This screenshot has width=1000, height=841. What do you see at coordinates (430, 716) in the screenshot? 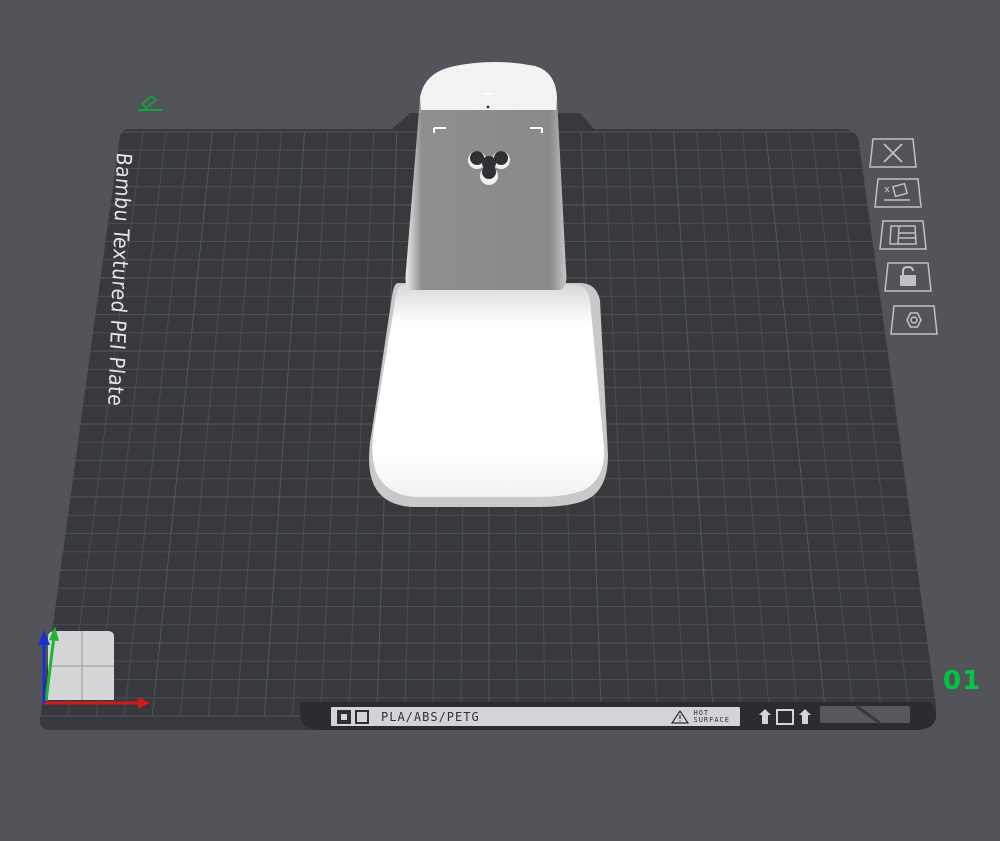
I see `material-compatibility: PLA/ABS/PETG` at bounding box center [430, 716].